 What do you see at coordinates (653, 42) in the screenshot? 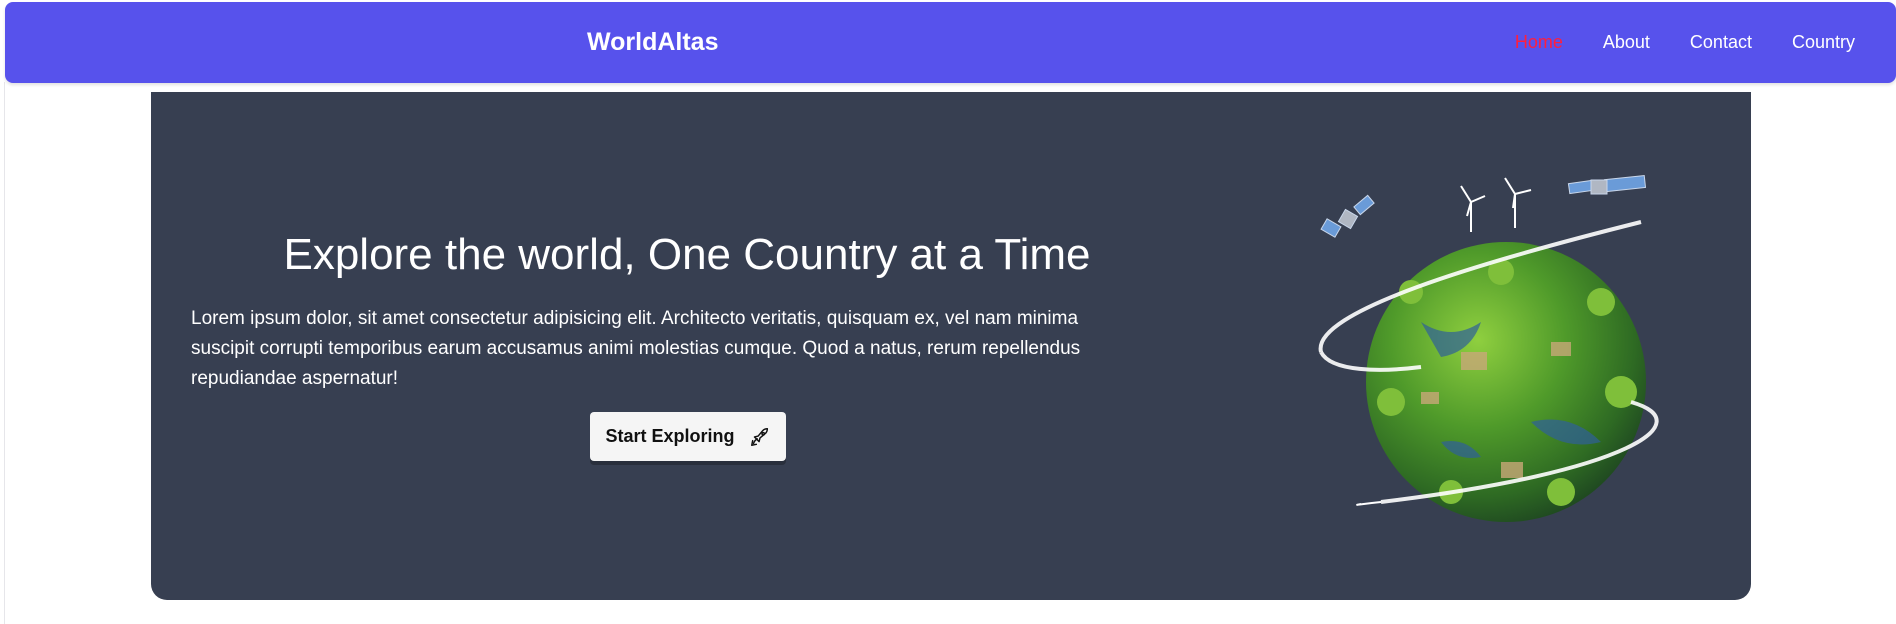
I see `brand-logo: WorldAltas` at bounding box center [653, 42].